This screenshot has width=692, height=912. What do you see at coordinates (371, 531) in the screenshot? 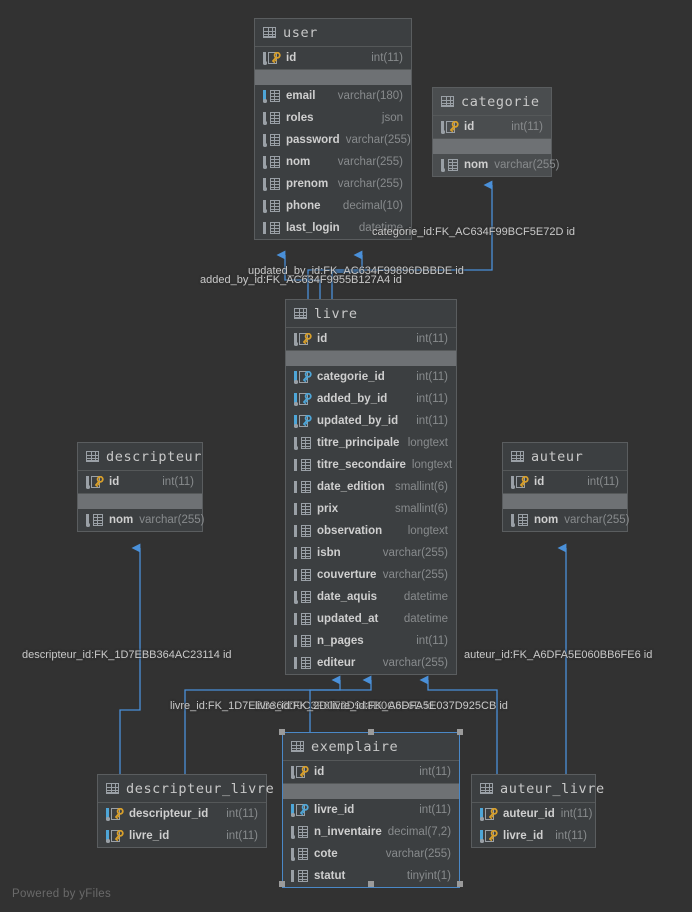
I see `table-row: observation longtext` at bounding box center [371, 531].